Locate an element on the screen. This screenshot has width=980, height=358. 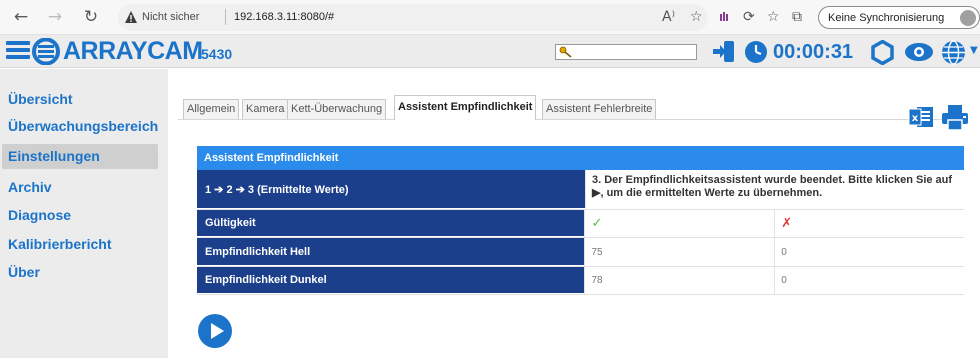
invalid-cross-icon: ✗ is located at coordinates (869, 223).